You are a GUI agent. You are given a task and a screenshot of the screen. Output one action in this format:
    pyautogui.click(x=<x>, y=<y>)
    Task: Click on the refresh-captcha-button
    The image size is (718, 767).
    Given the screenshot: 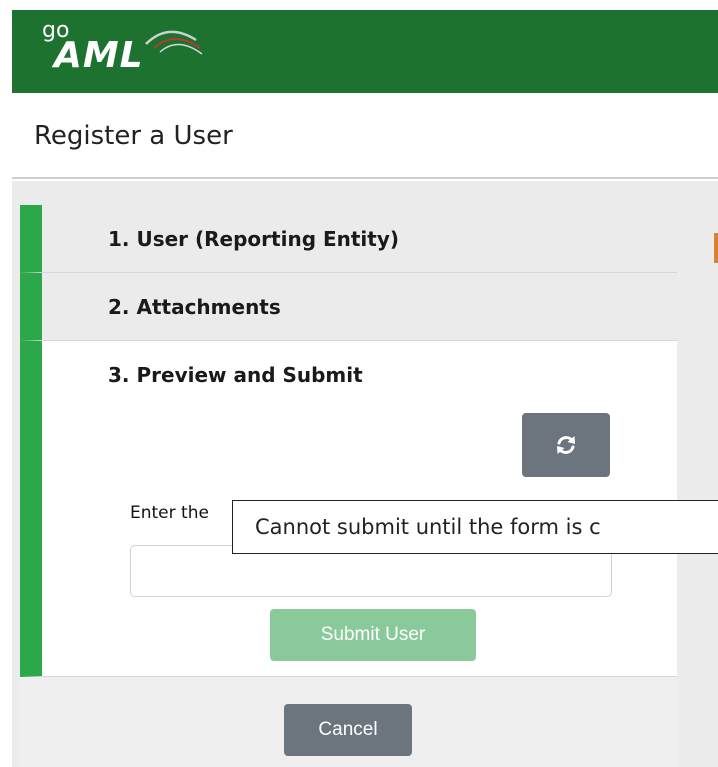 What is the action you would take?
    pyautogui.click(x=566, y=445)
    